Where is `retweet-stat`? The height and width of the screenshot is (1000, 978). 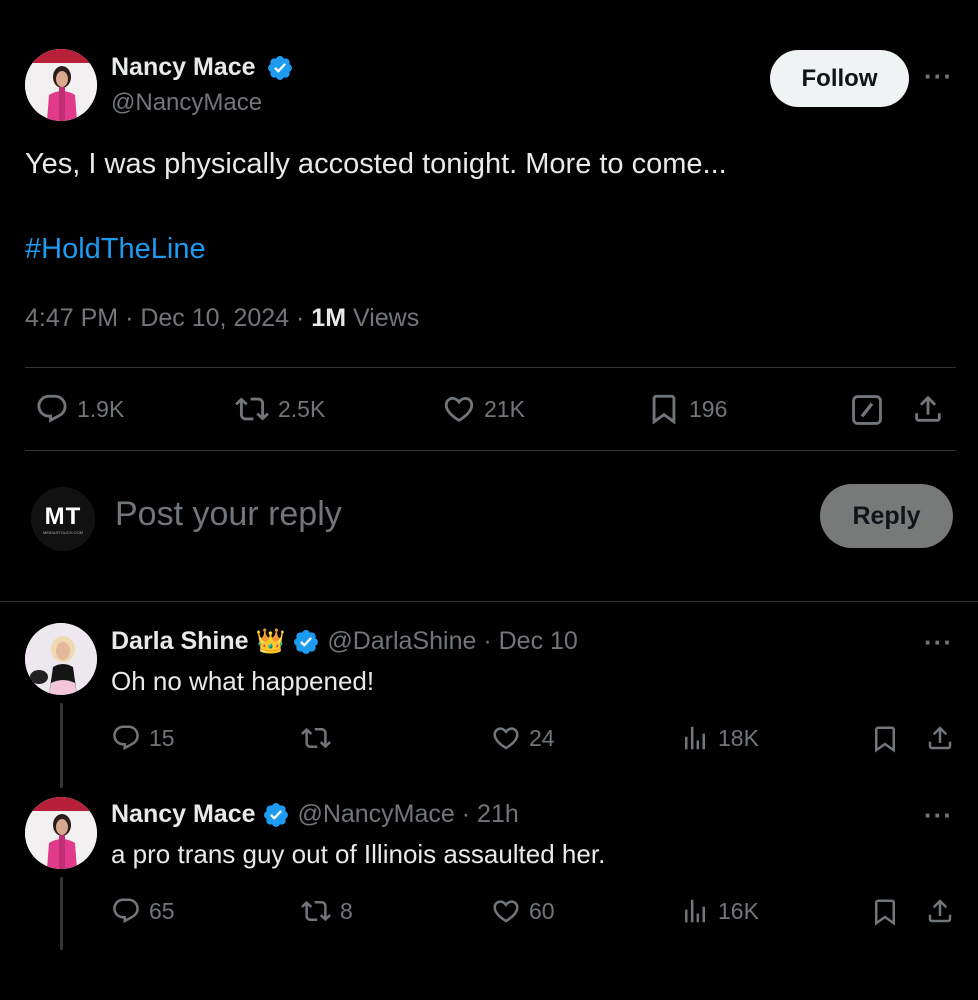 retweet-stat is located at coordinates (320, 738).